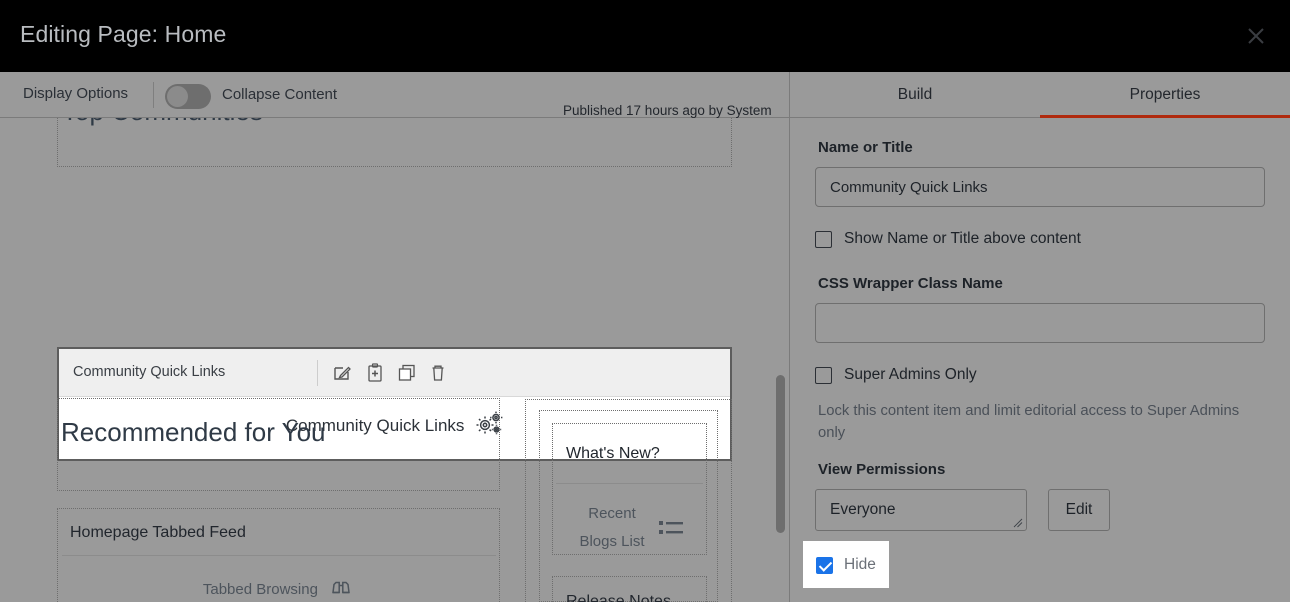 This screenshot has width=1290, height=602. Describe the element at coordinates (280, 94) in the screenshot. I see `collapse-content-label: Collapse Content` at that location.